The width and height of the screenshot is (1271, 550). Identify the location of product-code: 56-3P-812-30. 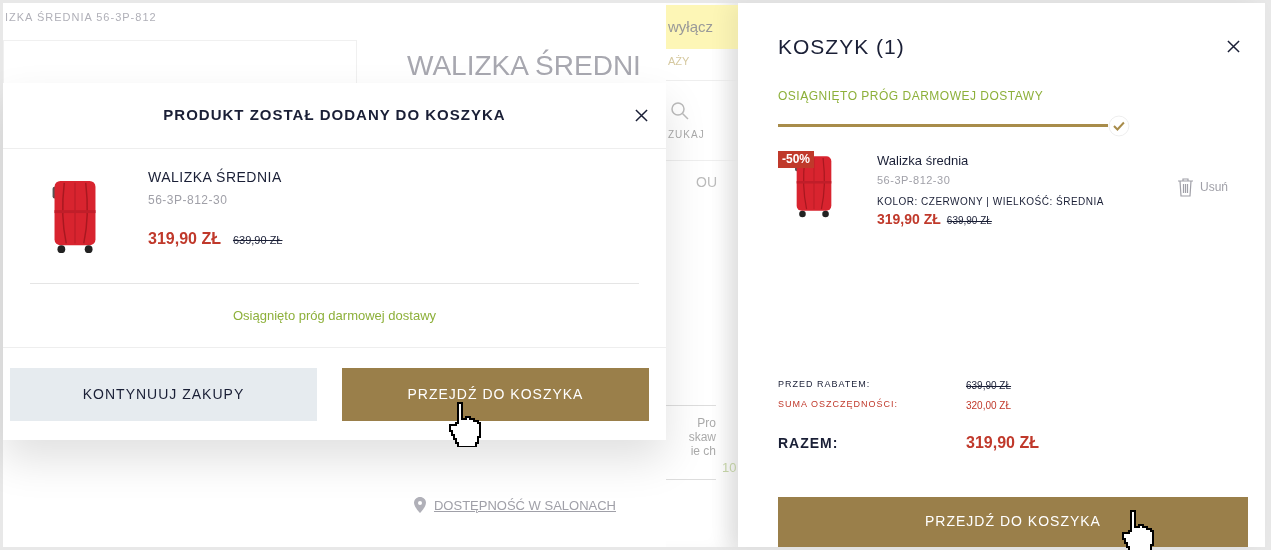
(188, 200).